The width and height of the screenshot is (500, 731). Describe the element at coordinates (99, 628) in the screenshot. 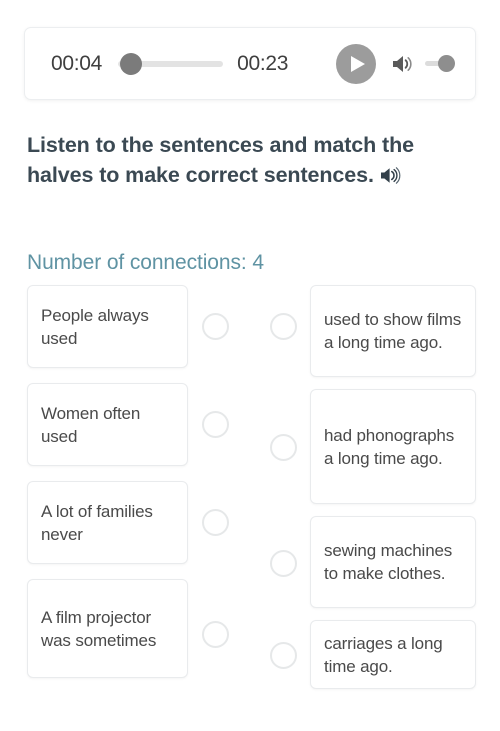

I see `left-item-3-text: A film projector was sometimes` at that location.